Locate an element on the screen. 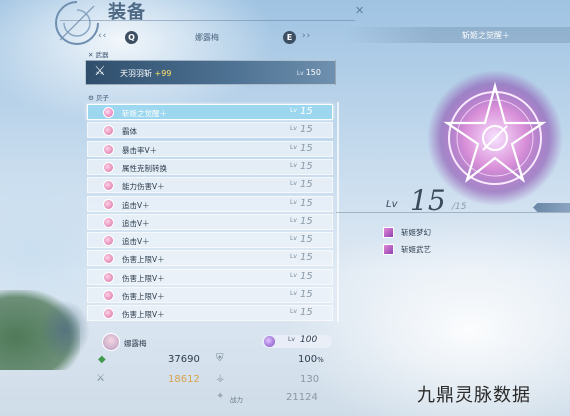 This screenshot has width=570, height=416. close-icon: ✕ is located at coordinates (359, 10).